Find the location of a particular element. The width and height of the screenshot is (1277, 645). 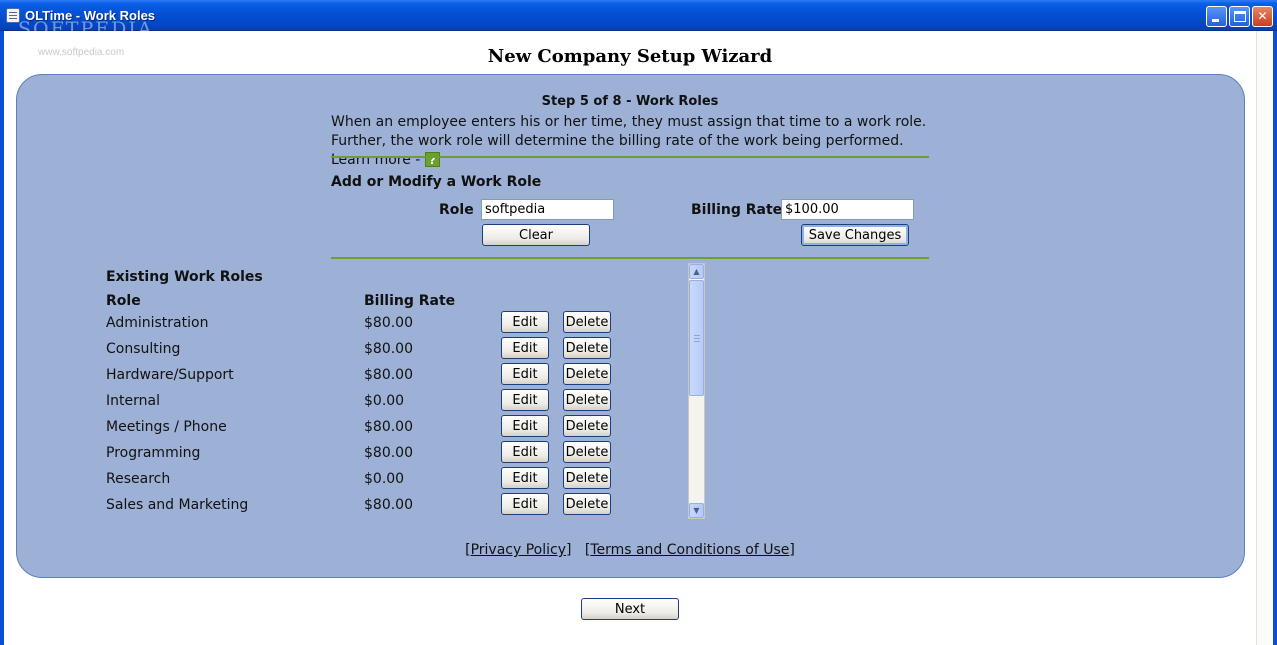

scroll-down-button: ▼ is located at coordinates (696, 510).